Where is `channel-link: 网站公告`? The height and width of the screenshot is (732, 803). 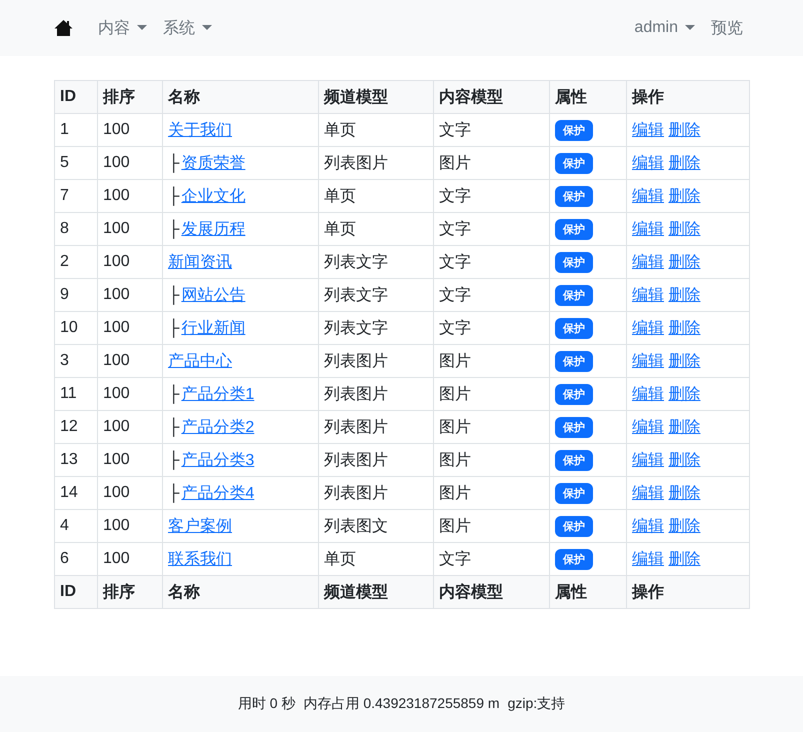
channel-link: 网站公告 is located at coordinates (213, 295).